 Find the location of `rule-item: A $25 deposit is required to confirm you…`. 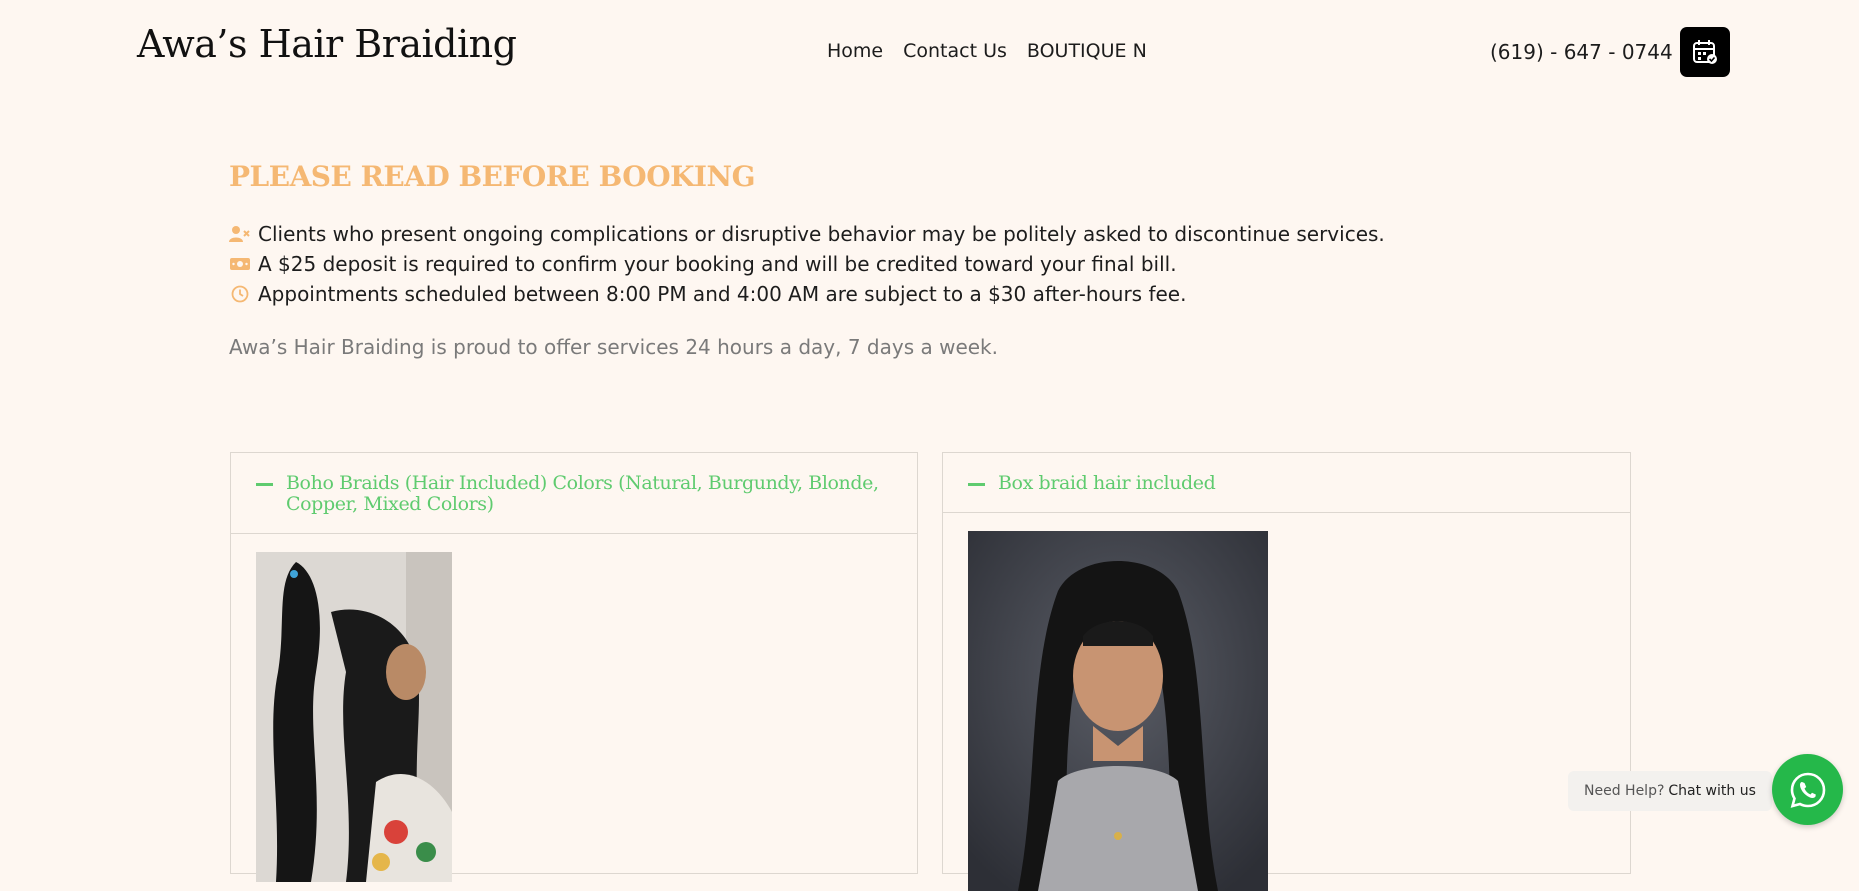

rule-item: A $25 deposit is required to confirm you… is located at coordinates (929, 264).